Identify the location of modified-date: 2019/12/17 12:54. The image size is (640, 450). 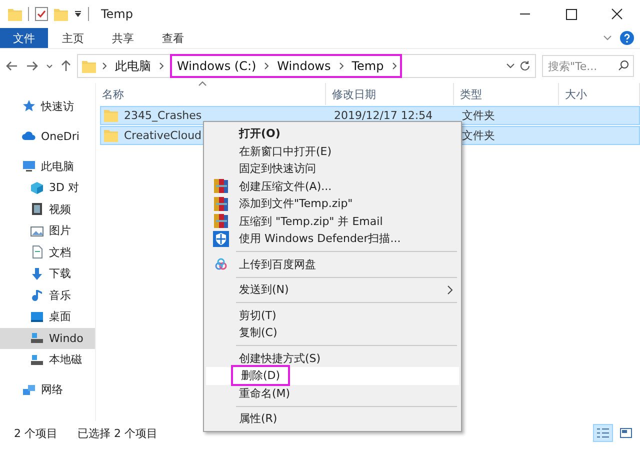
(383, 115).